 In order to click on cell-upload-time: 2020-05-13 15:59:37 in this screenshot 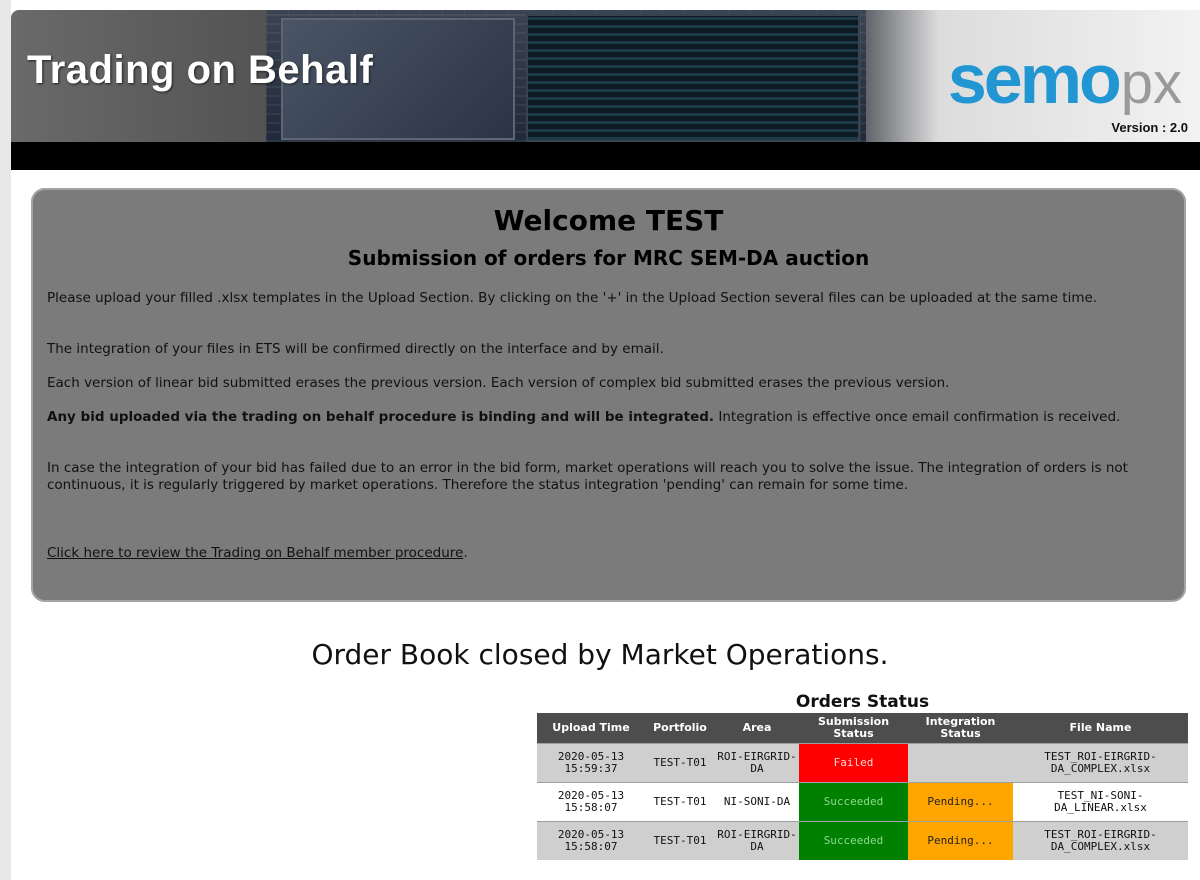, I will do `click(591, 763)`.